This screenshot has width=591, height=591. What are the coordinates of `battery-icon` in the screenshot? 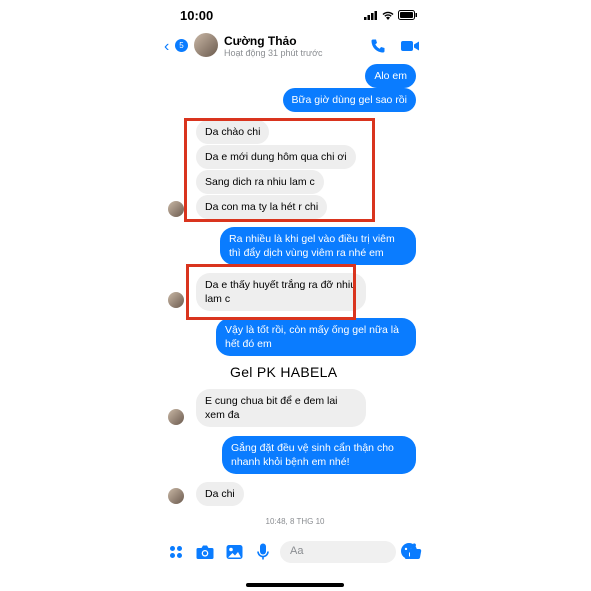 It's located at (407, 15).